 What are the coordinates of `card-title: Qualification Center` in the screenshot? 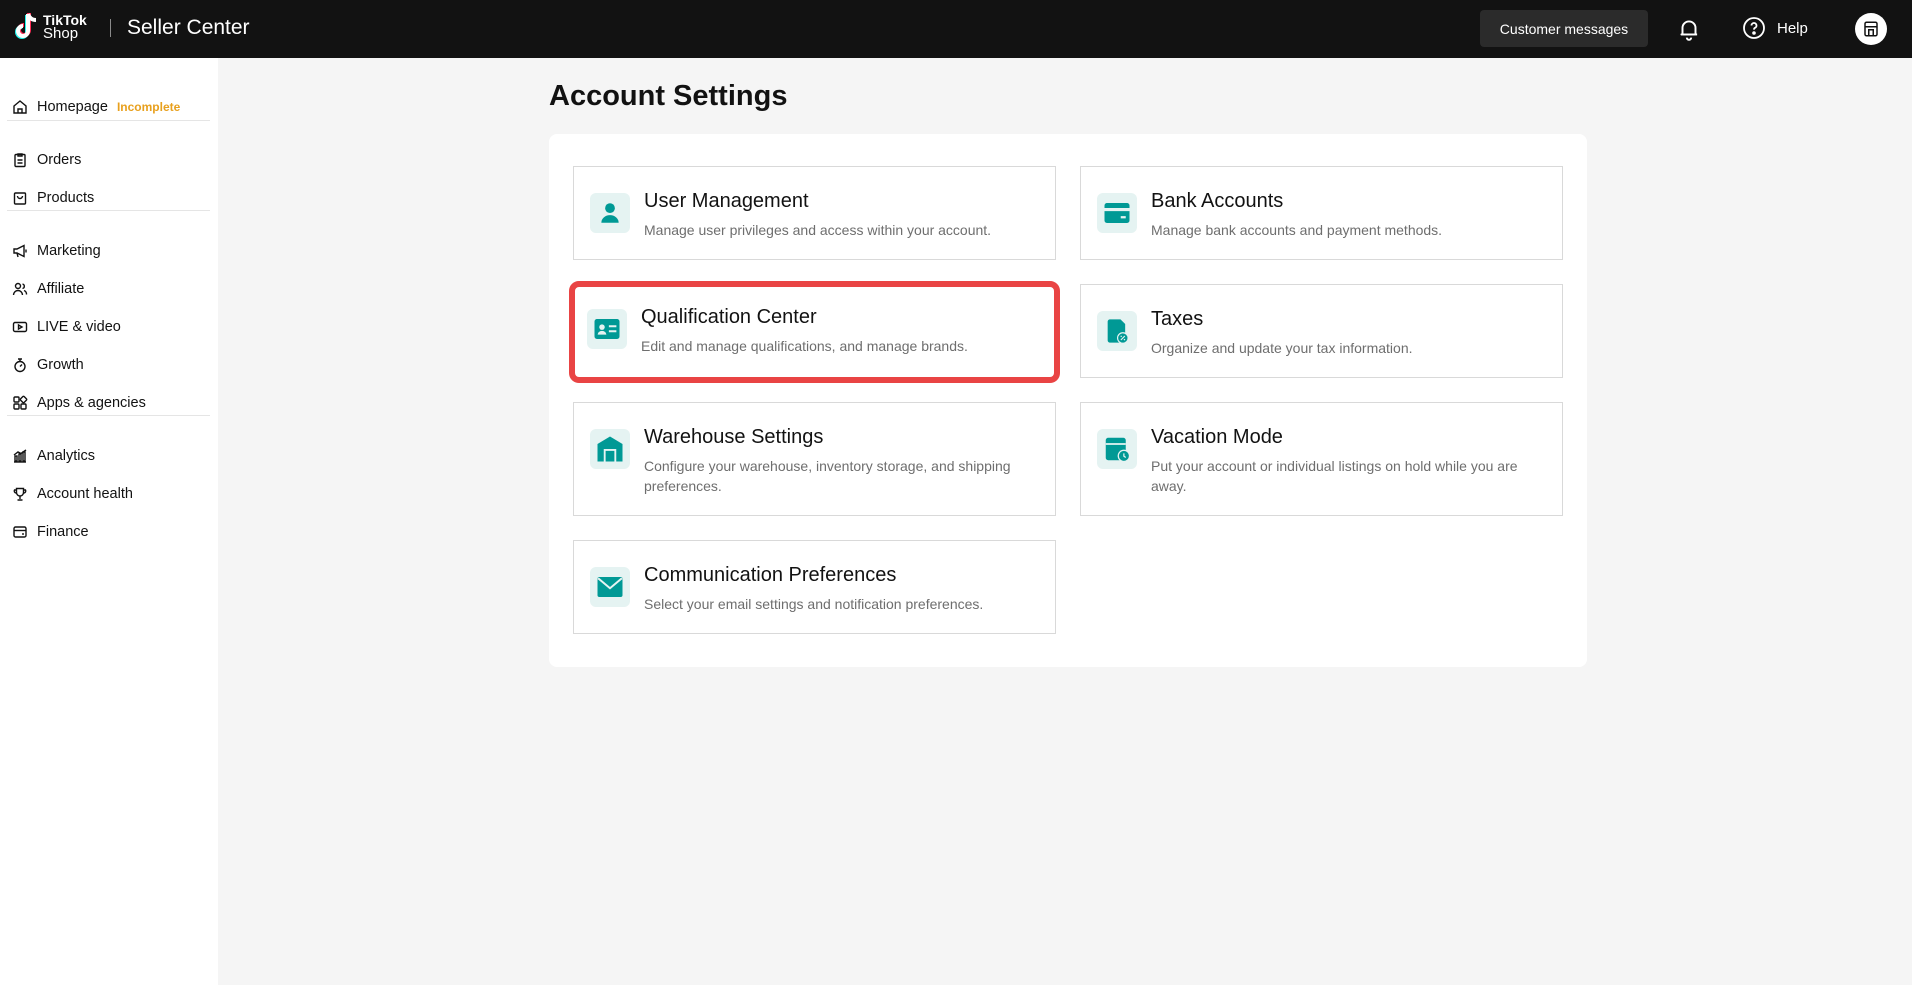 It's located at (729, 317).